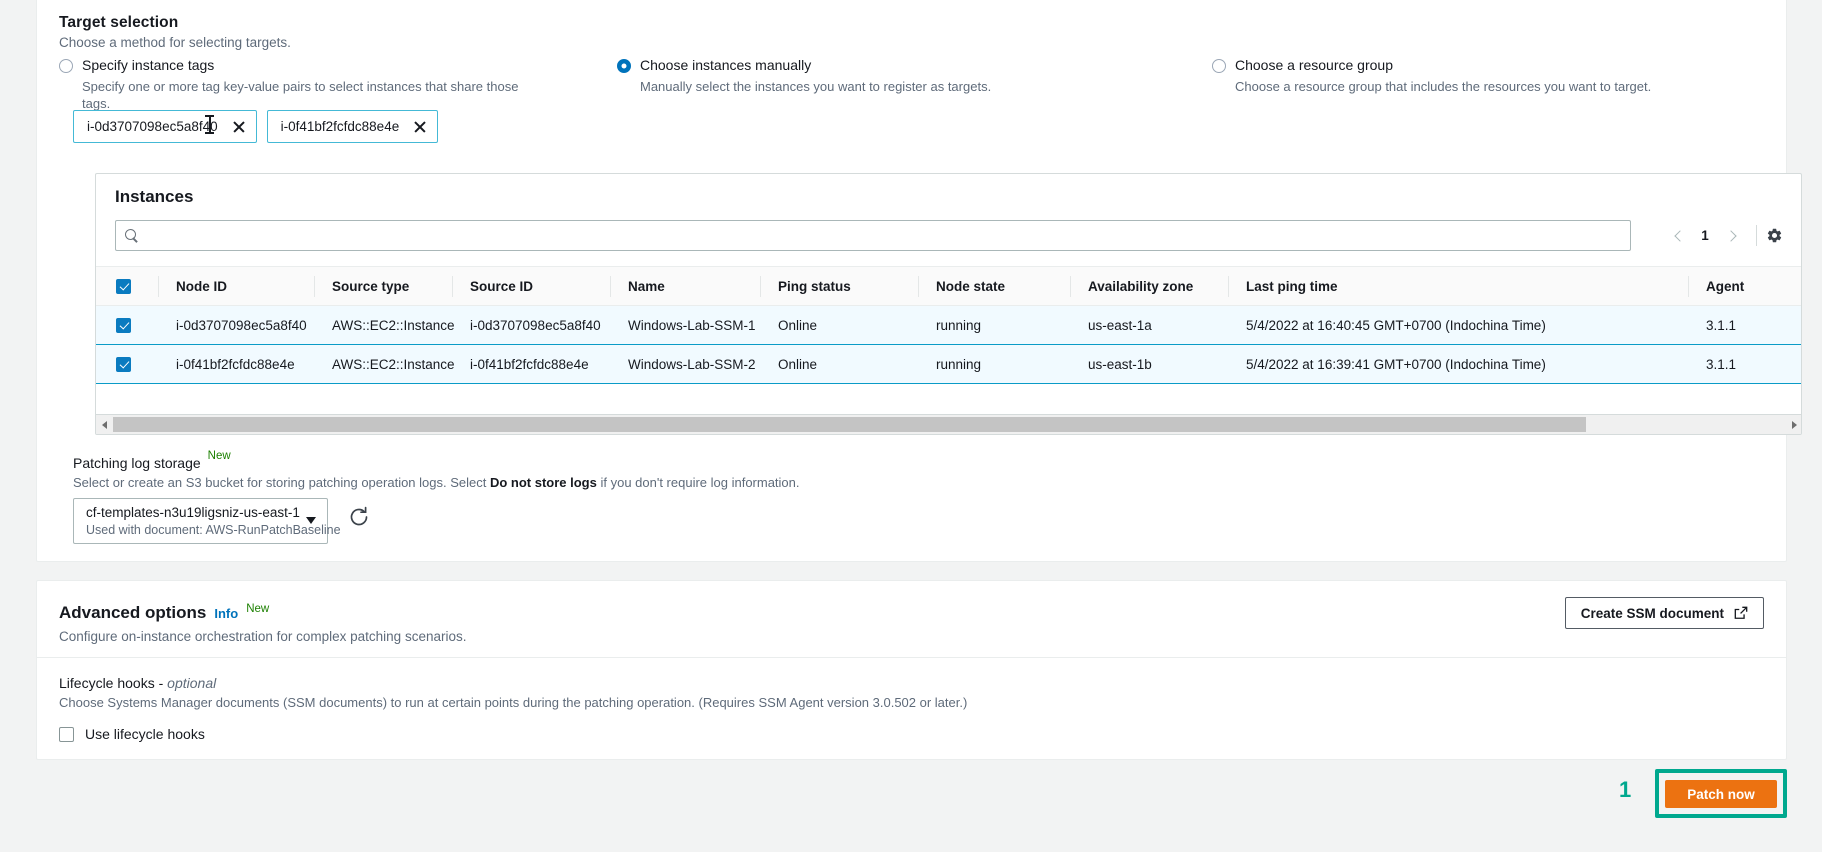  I want to click on scroll-left-button, so click(104, 424).